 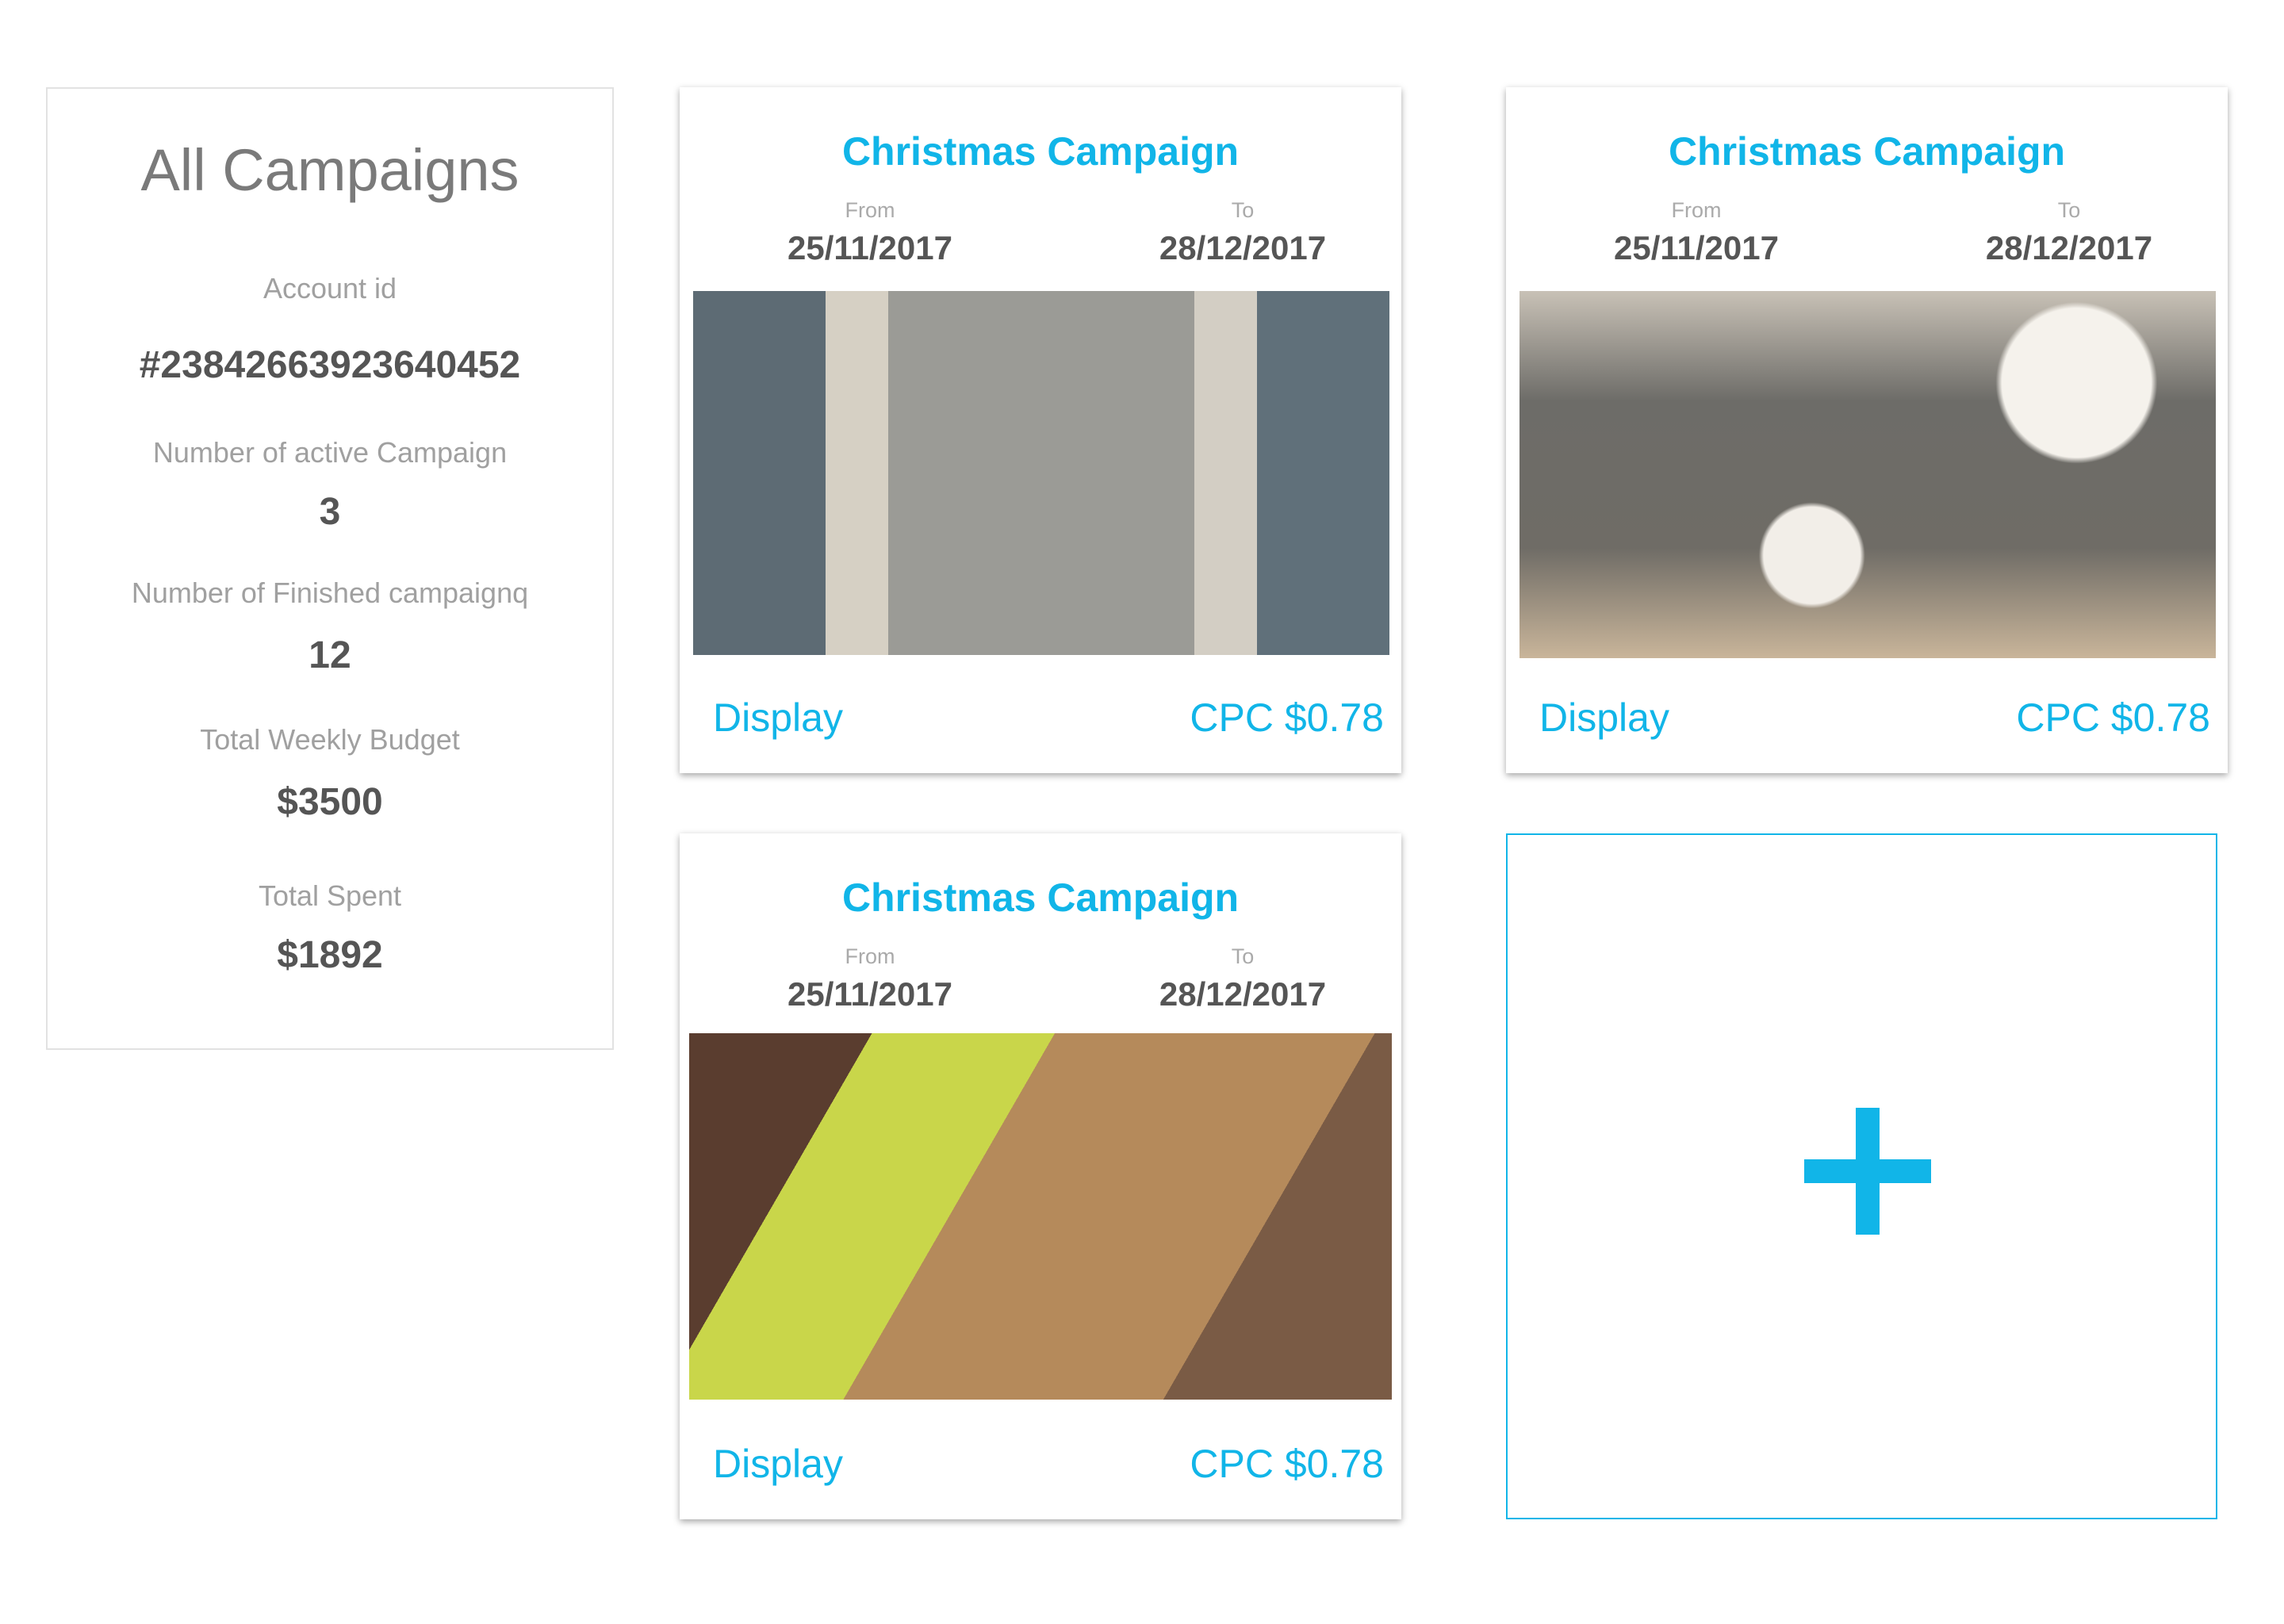 What do you see at coordinates (1040, 1216) in the screenshot?
I see `campaign-image-delivery` at bounding box center [1040, 1216].